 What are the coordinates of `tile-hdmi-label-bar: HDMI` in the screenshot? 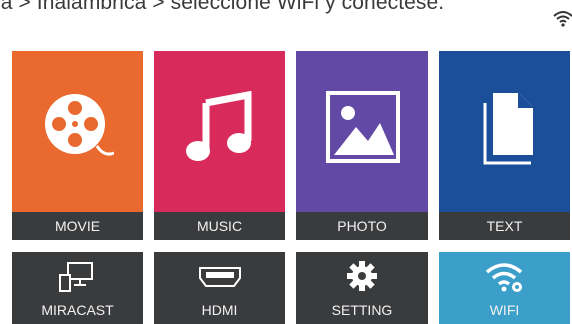 It's located at (219, 310).